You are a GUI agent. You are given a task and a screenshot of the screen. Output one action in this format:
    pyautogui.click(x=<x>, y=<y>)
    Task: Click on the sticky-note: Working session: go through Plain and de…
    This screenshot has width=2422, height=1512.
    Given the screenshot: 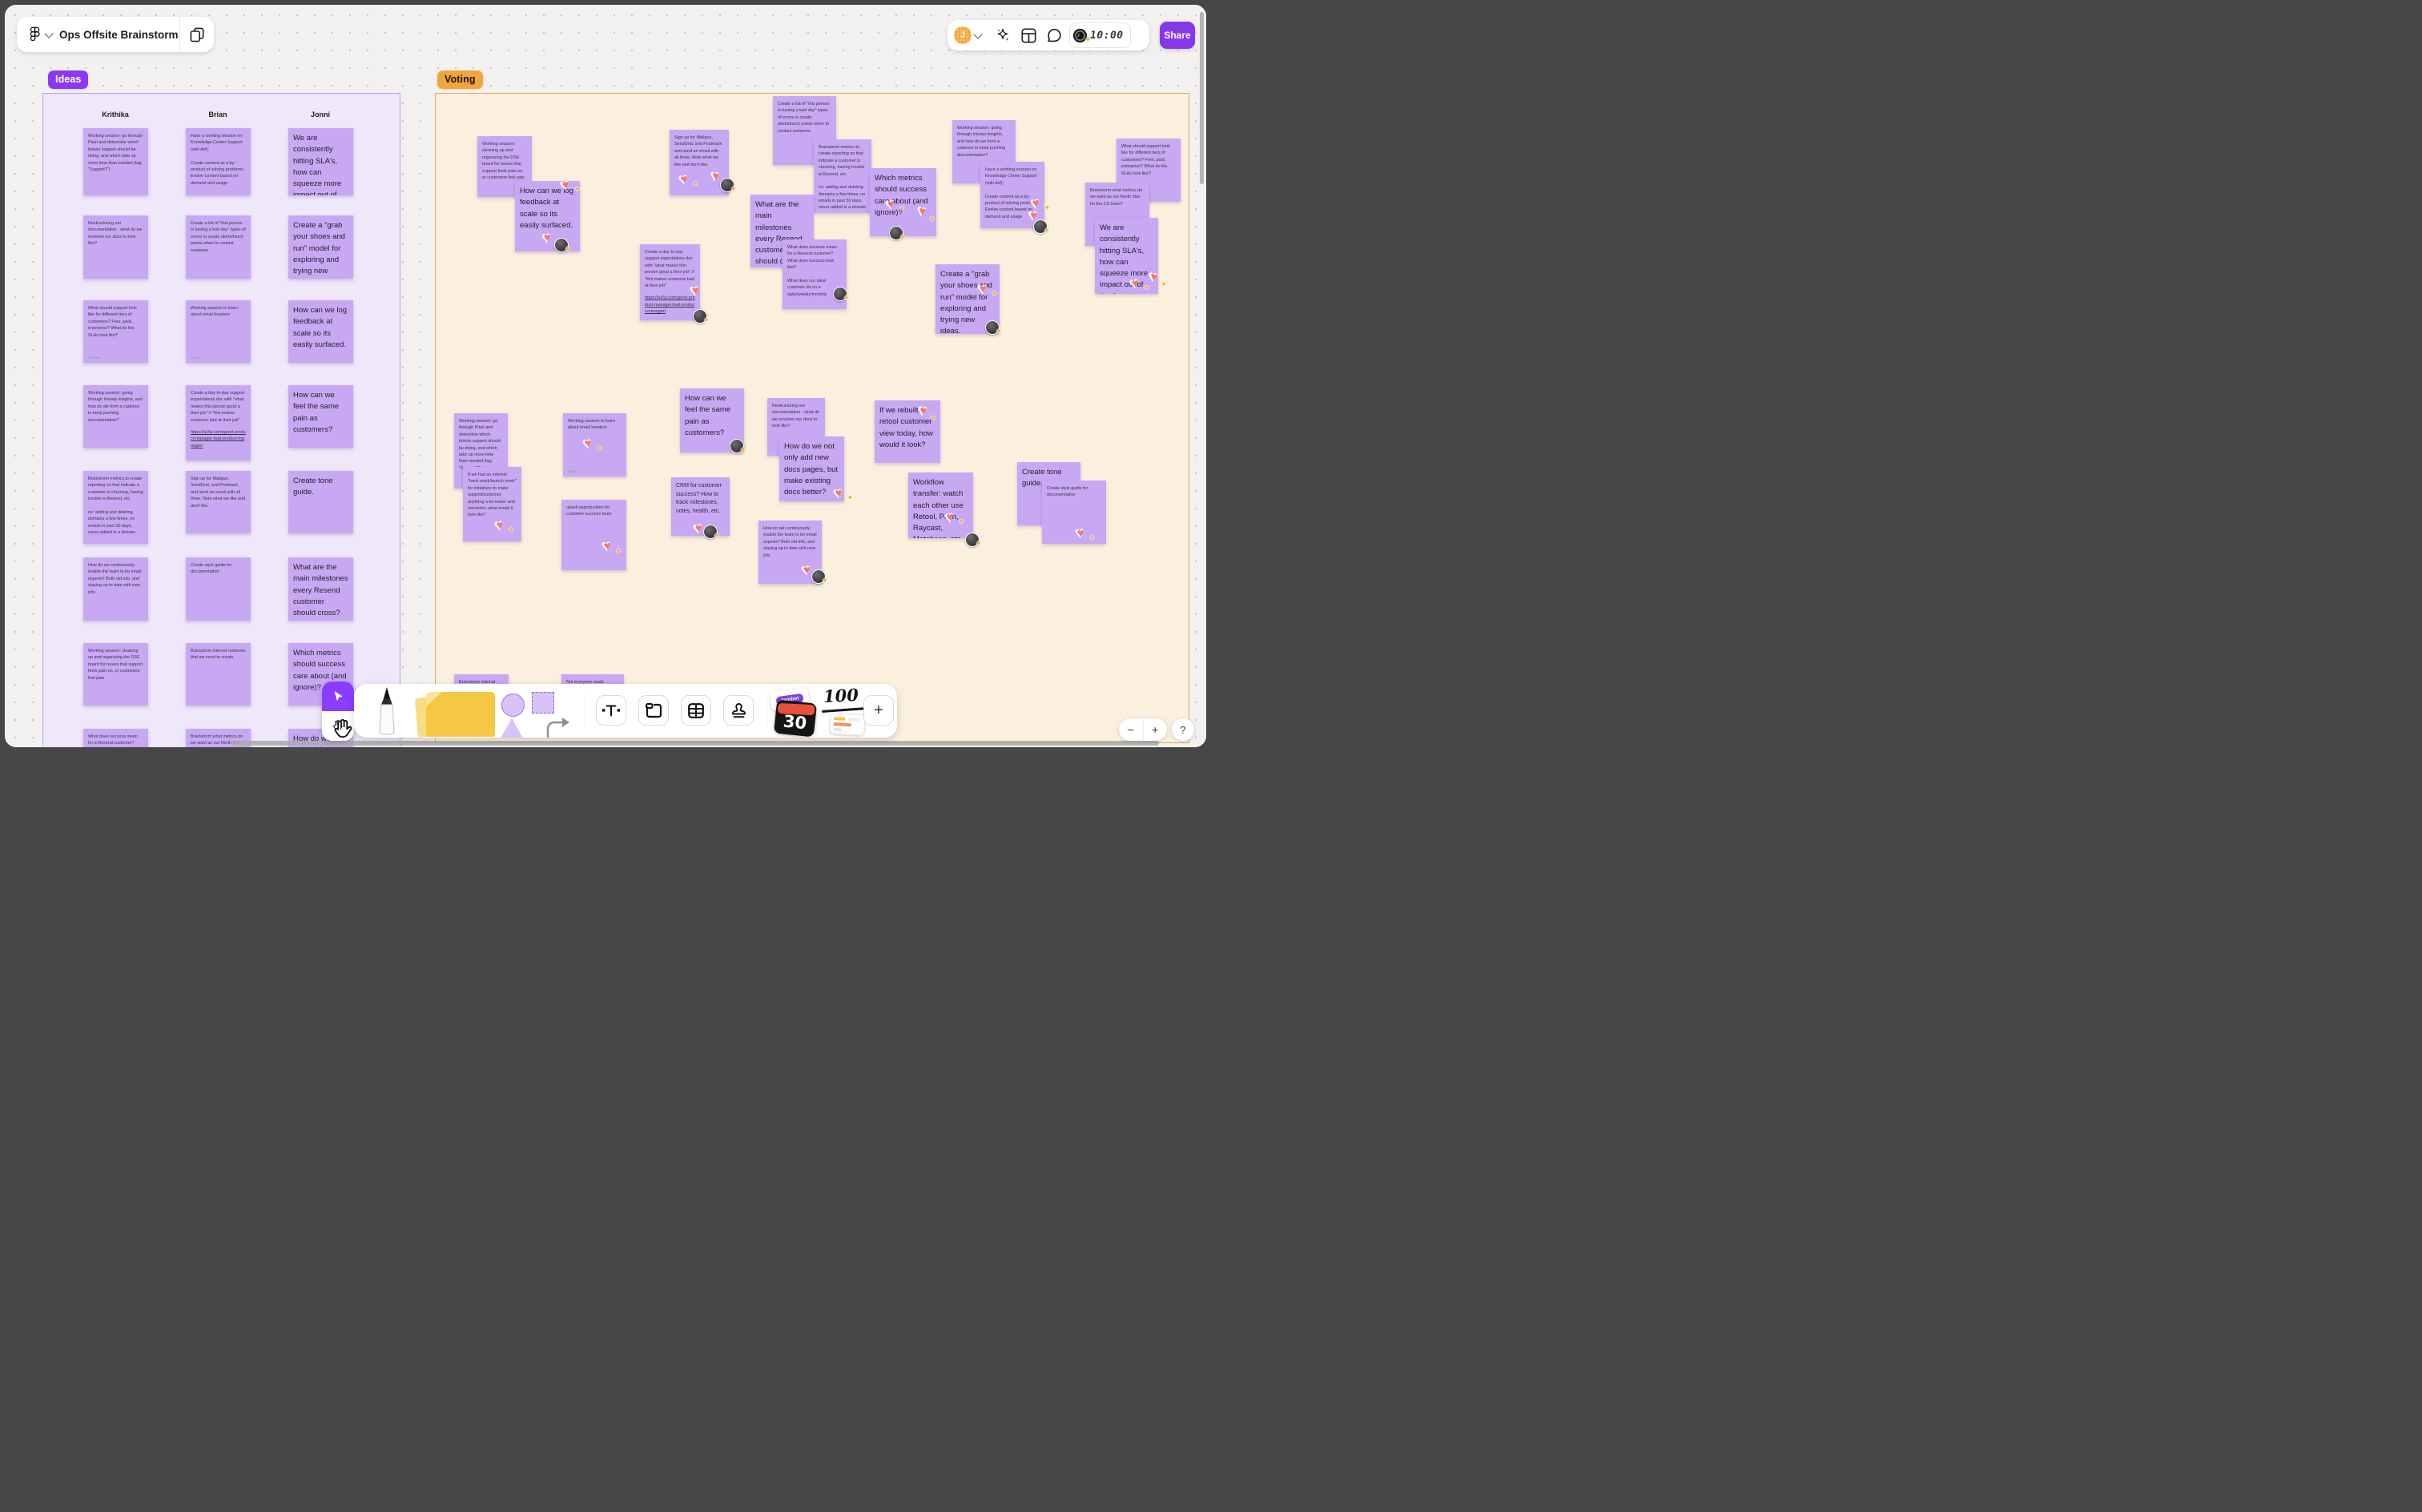 What is the action you would take?
    pyautogui.click(x=116, y=161)
    